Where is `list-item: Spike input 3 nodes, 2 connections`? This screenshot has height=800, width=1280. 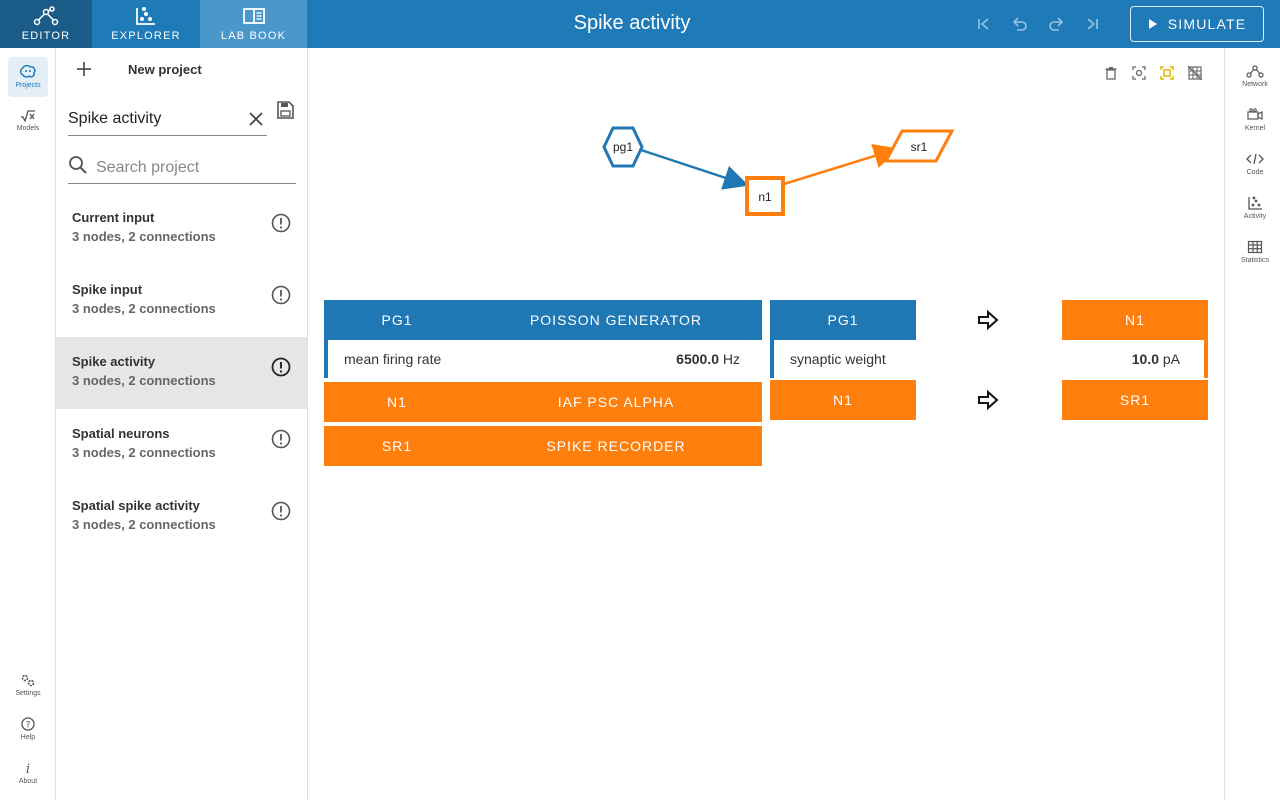 list-item: Spike input 3 nodes, 2 connections is located at coordinates (181, 301).